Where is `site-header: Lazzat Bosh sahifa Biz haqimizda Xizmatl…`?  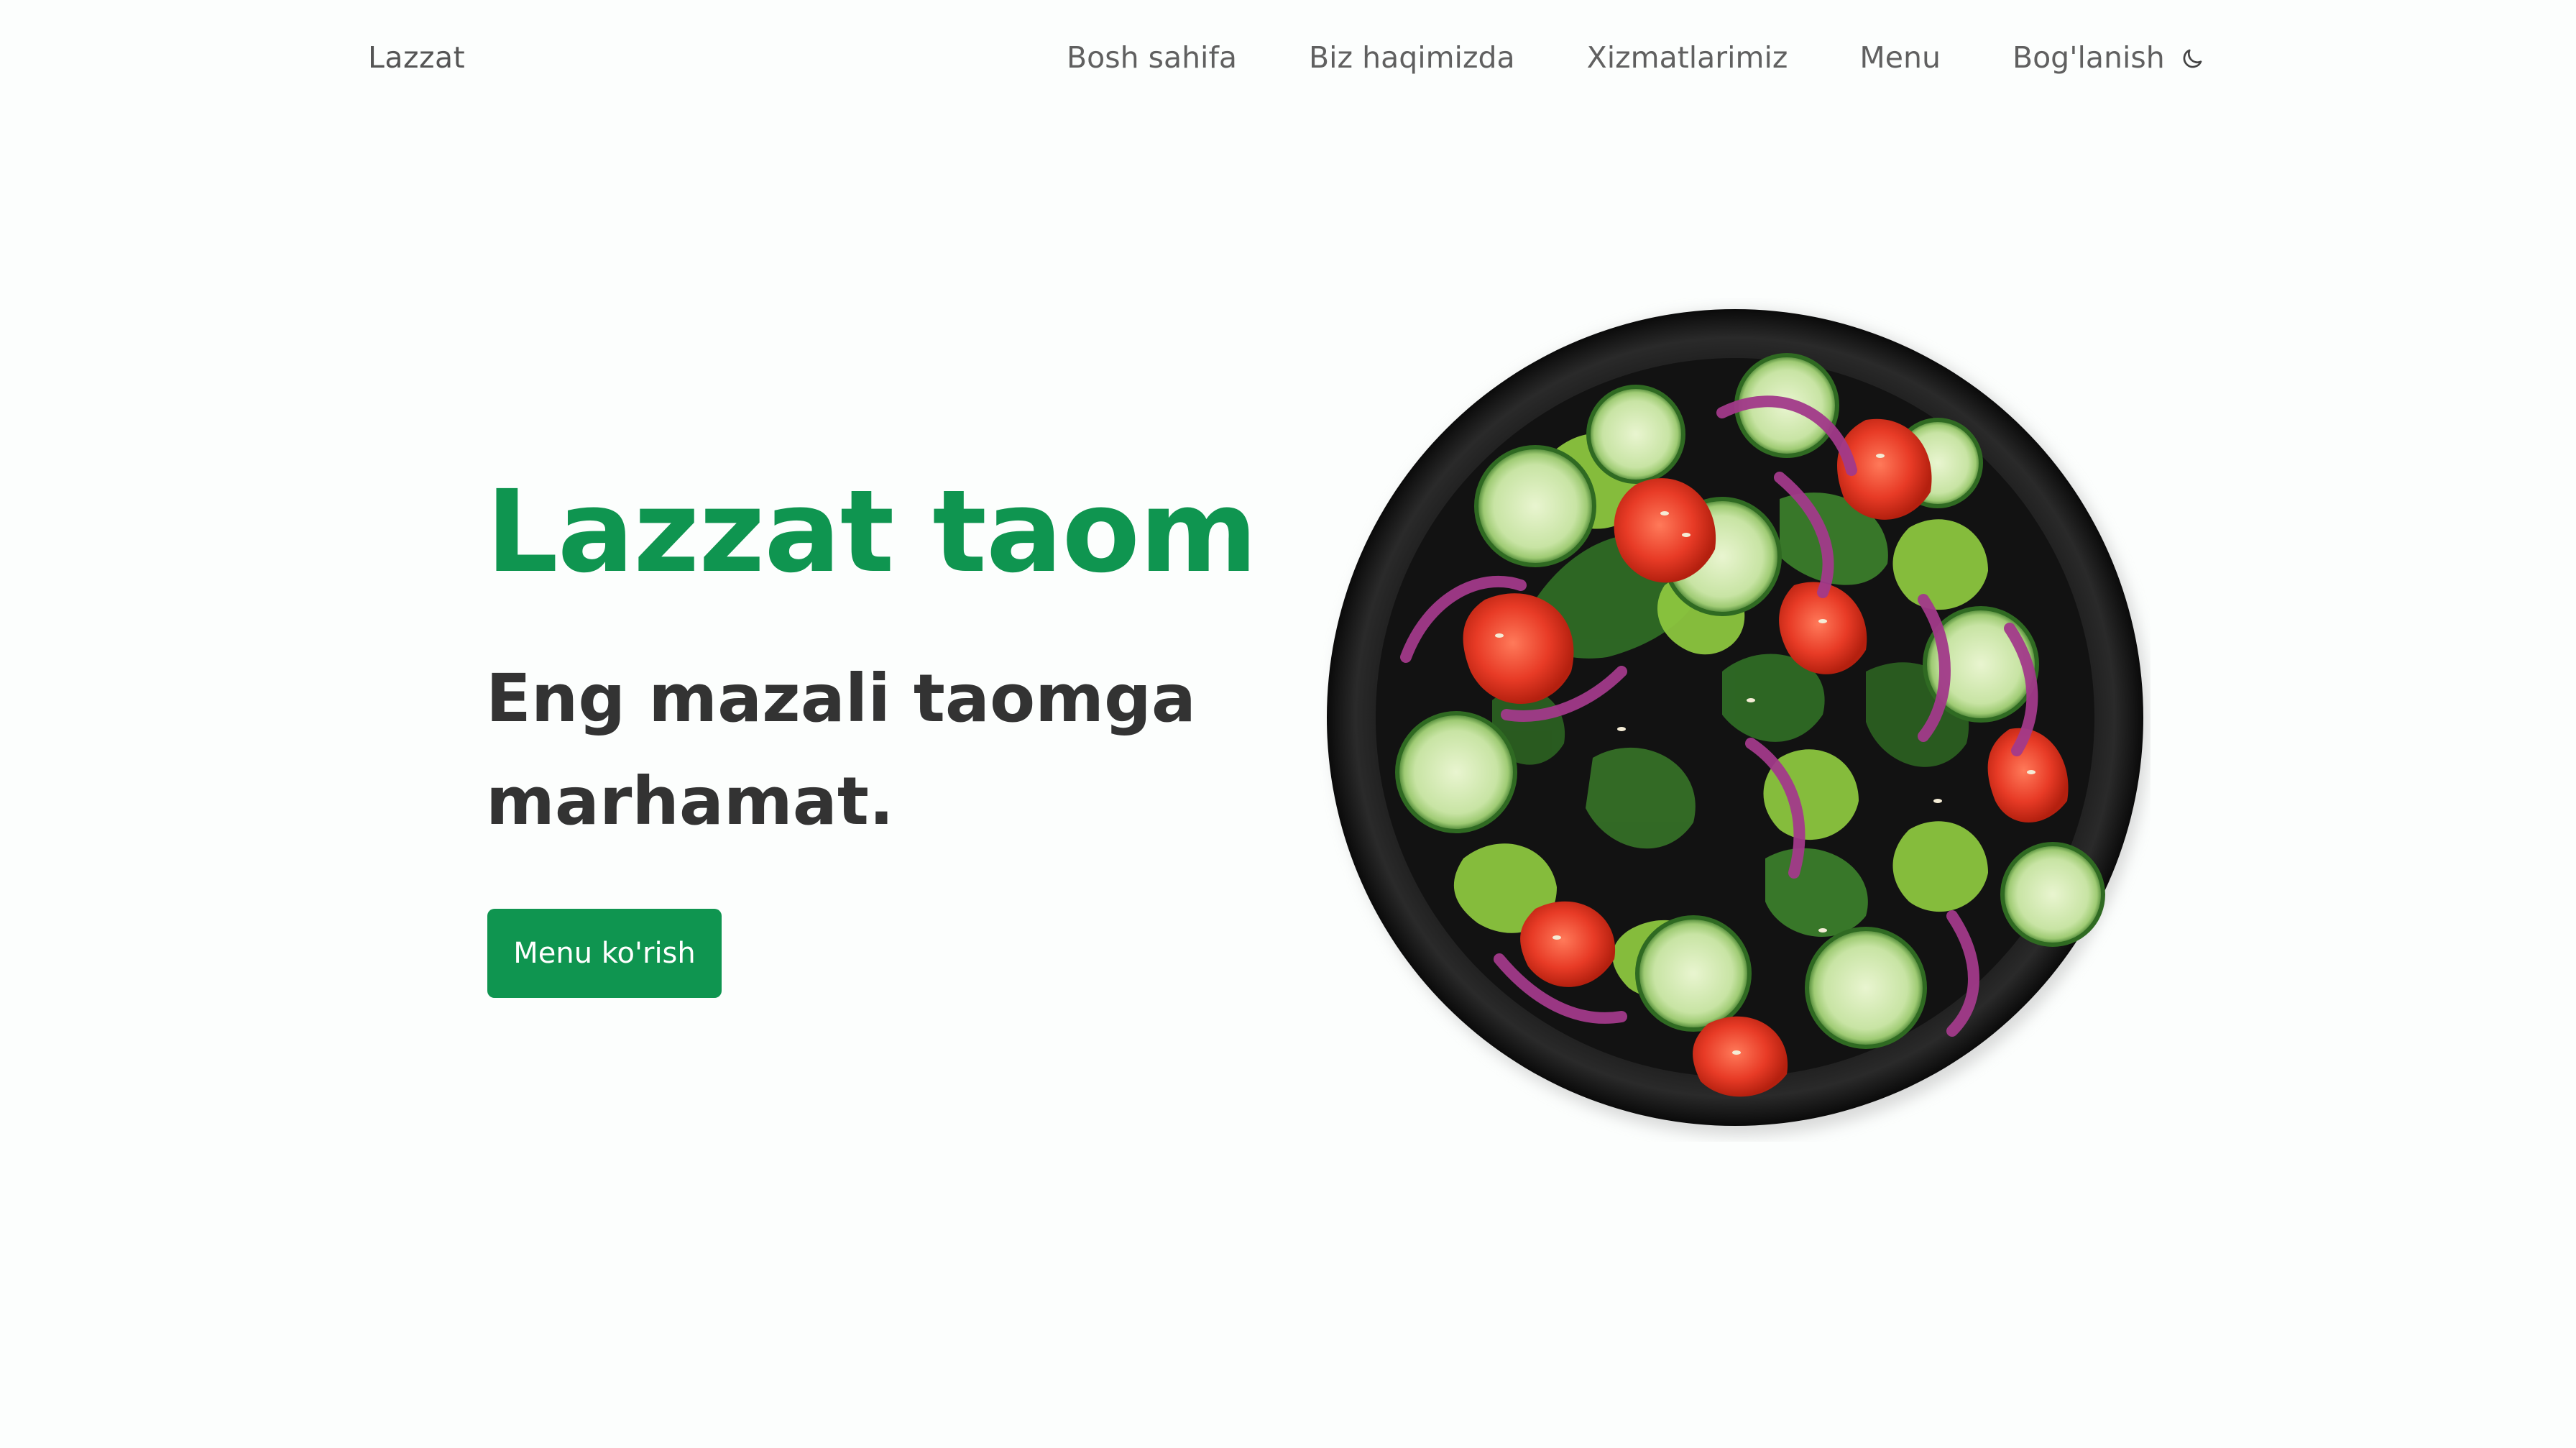
site-header: Lazzat Bosh sahifa Biz haqimizda Xizmatl… is located at coordinates (1288, 62).